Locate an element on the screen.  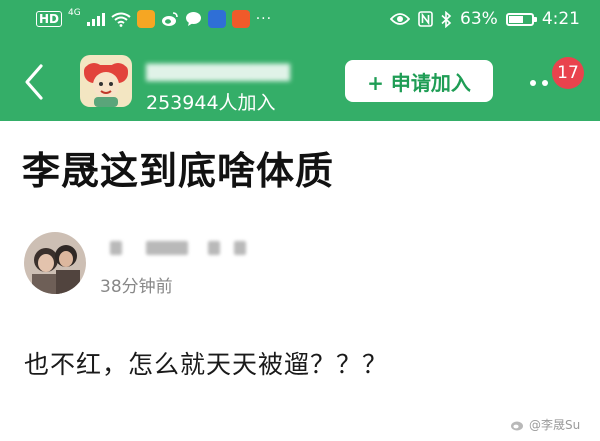
status-bar-right: 63% 4:21 is located at coordinates (485, 19).